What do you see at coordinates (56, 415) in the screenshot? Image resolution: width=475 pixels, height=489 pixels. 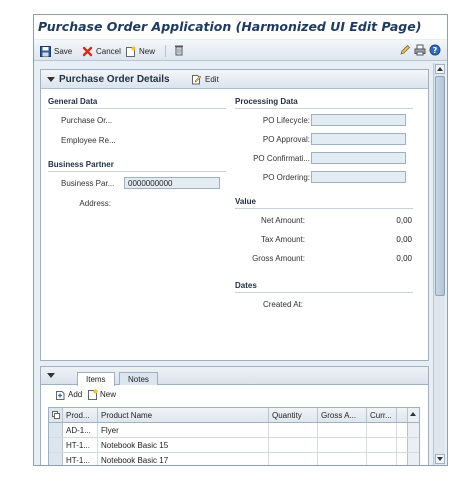 I see `select-all-icon` at bounding box center [56, 415].